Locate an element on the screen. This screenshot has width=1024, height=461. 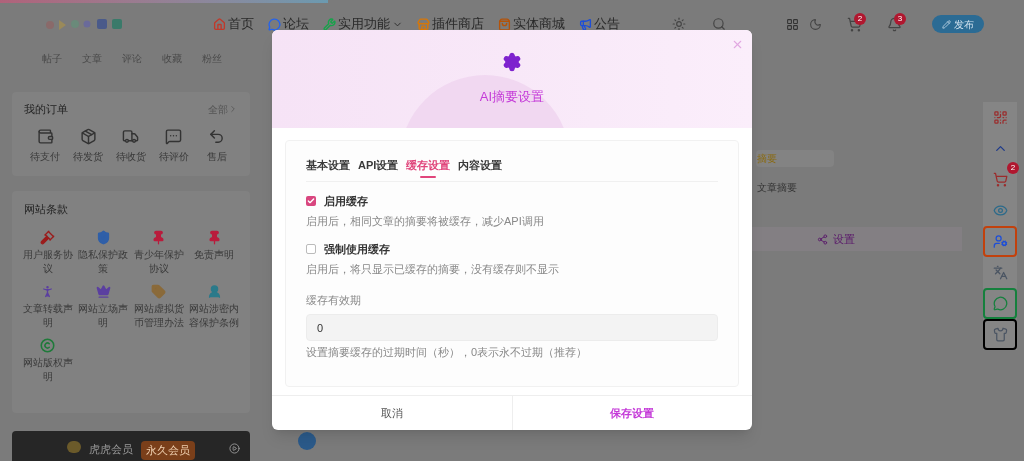
dialog-title: AI摘要设置 is located at coordinates (512, 97).